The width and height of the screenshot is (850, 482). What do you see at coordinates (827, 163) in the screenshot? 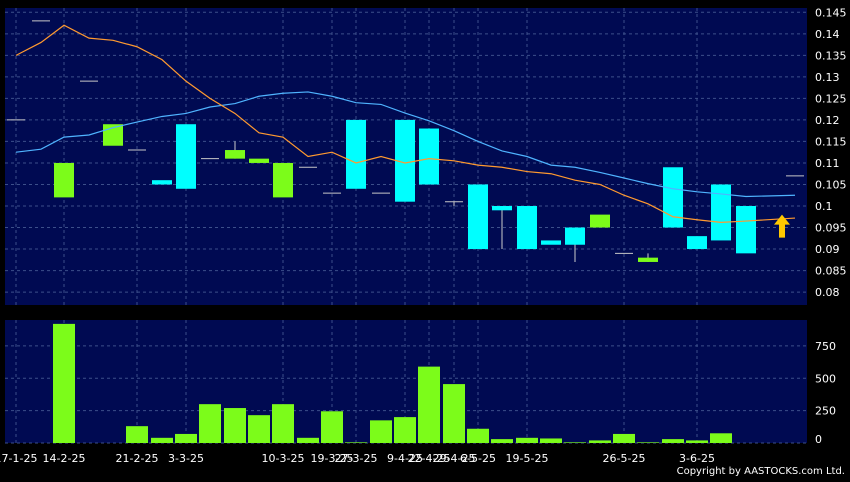
I see `price-y-tick-label: 0.11` at bounding box center [827, 163].